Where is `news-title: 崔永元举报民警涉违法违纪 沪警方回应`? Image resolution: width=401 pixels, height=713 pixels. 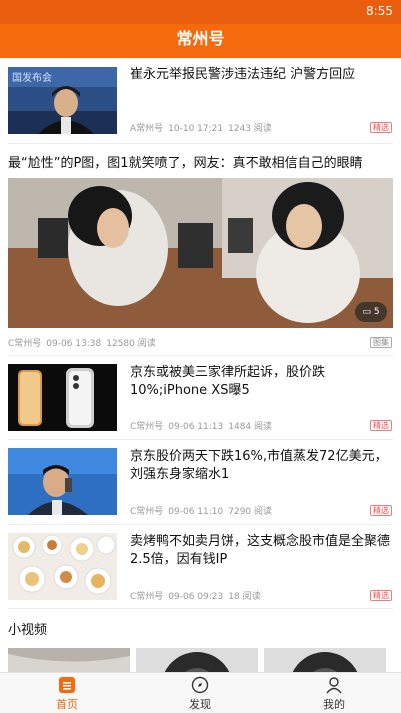 news-title: 崔永元举报民警涉违法违纪 沪警方回应 is located at coordinates (260, 75).